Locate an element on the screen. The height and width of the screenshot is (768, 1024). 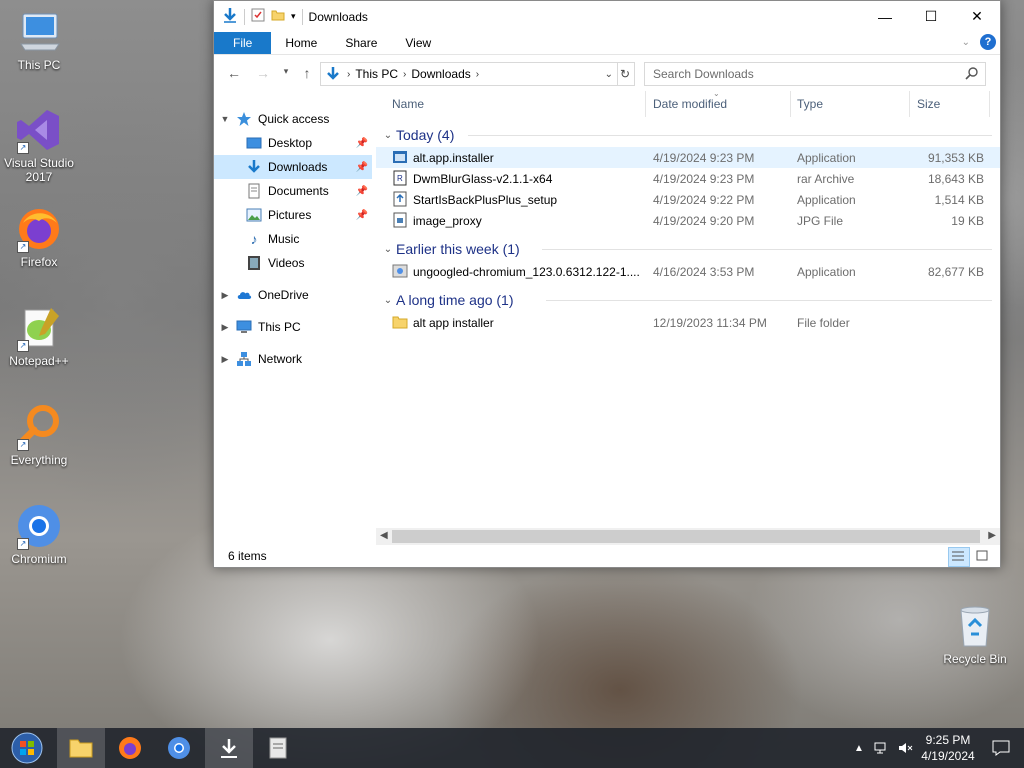
nav-pictures: Pictures 📌 is located at coordinates (293, 215).